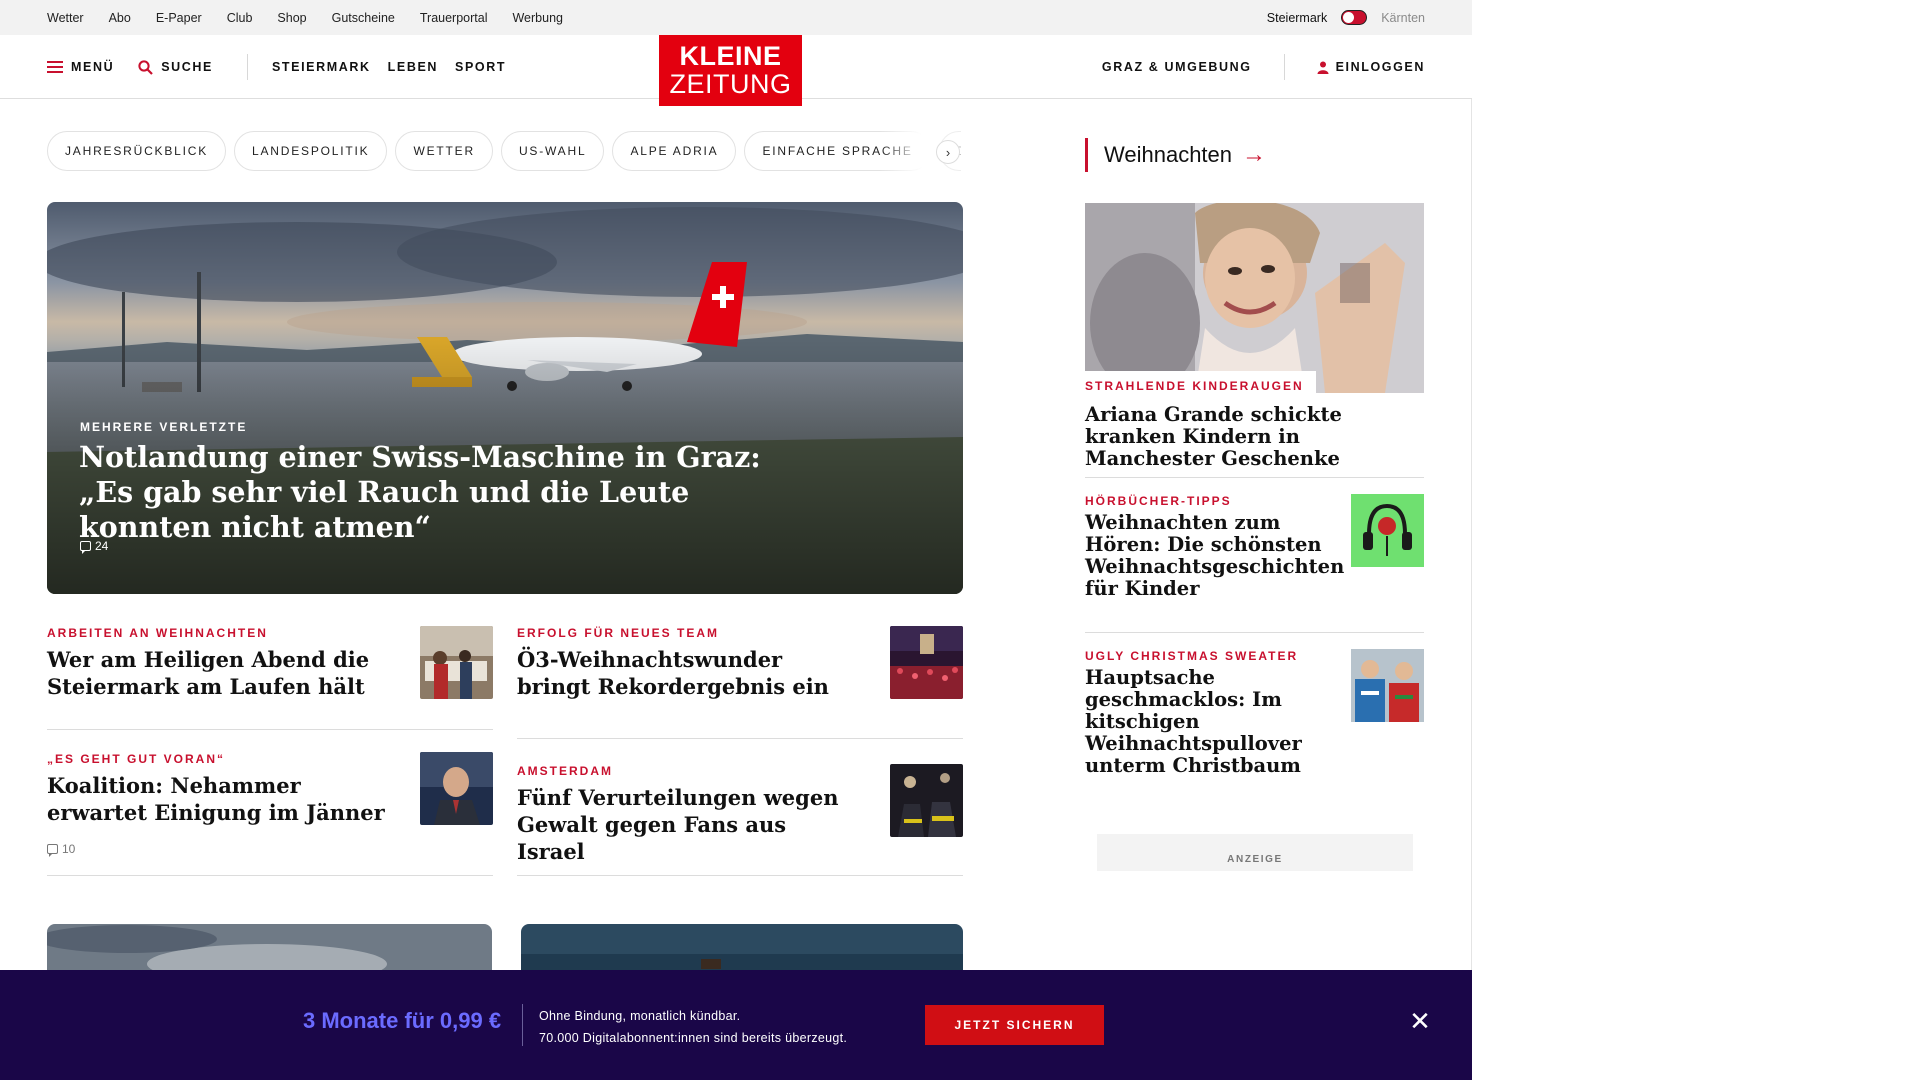  What do you see at coordinates (1014, 1025) in the screenshot?
I see `promo-cta-button: JETZT SICHERN` at bounding box center [1014, 1025].